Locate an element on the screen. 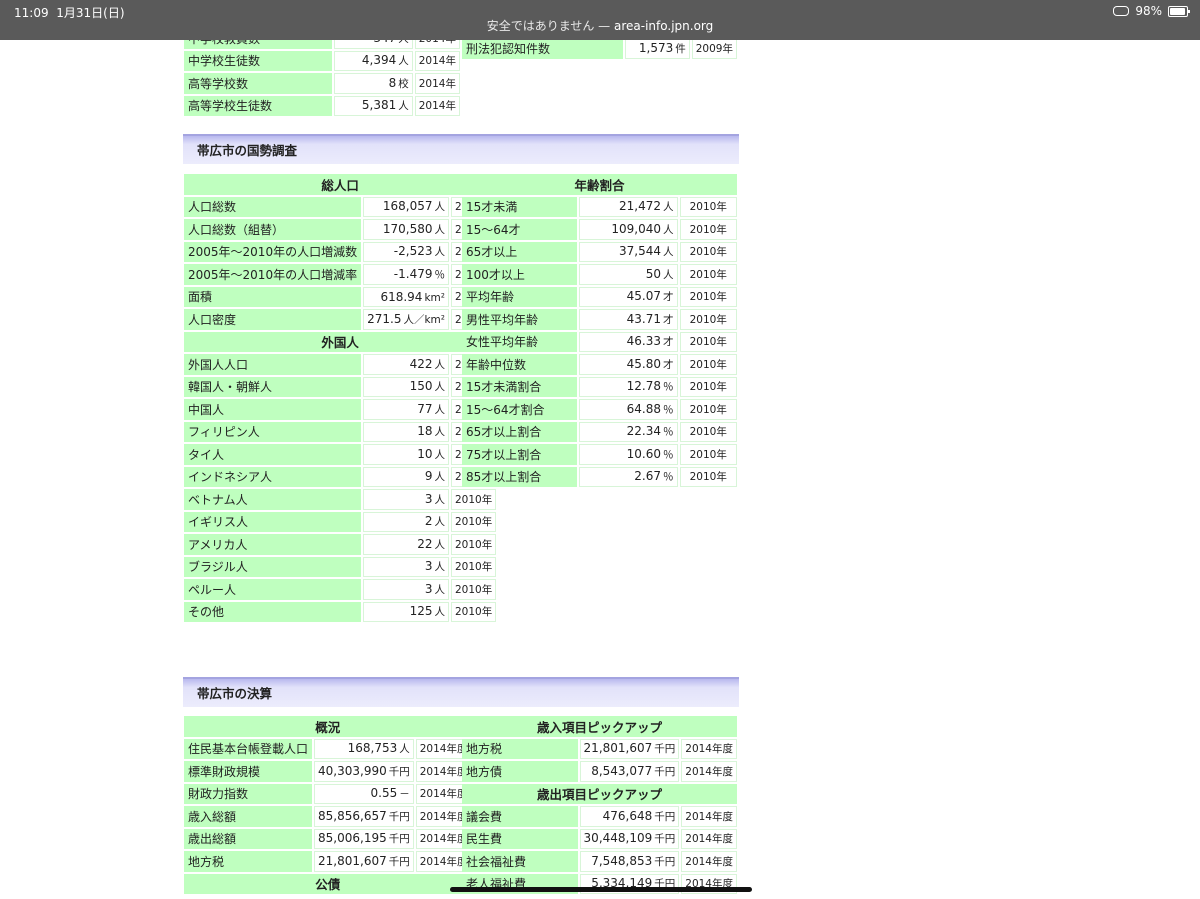 The width and height of the screenshot is (1200, 899). expense-row: 社会福祉費 7,548,853 千円 2014年度 is located at coordinates (599, 861).